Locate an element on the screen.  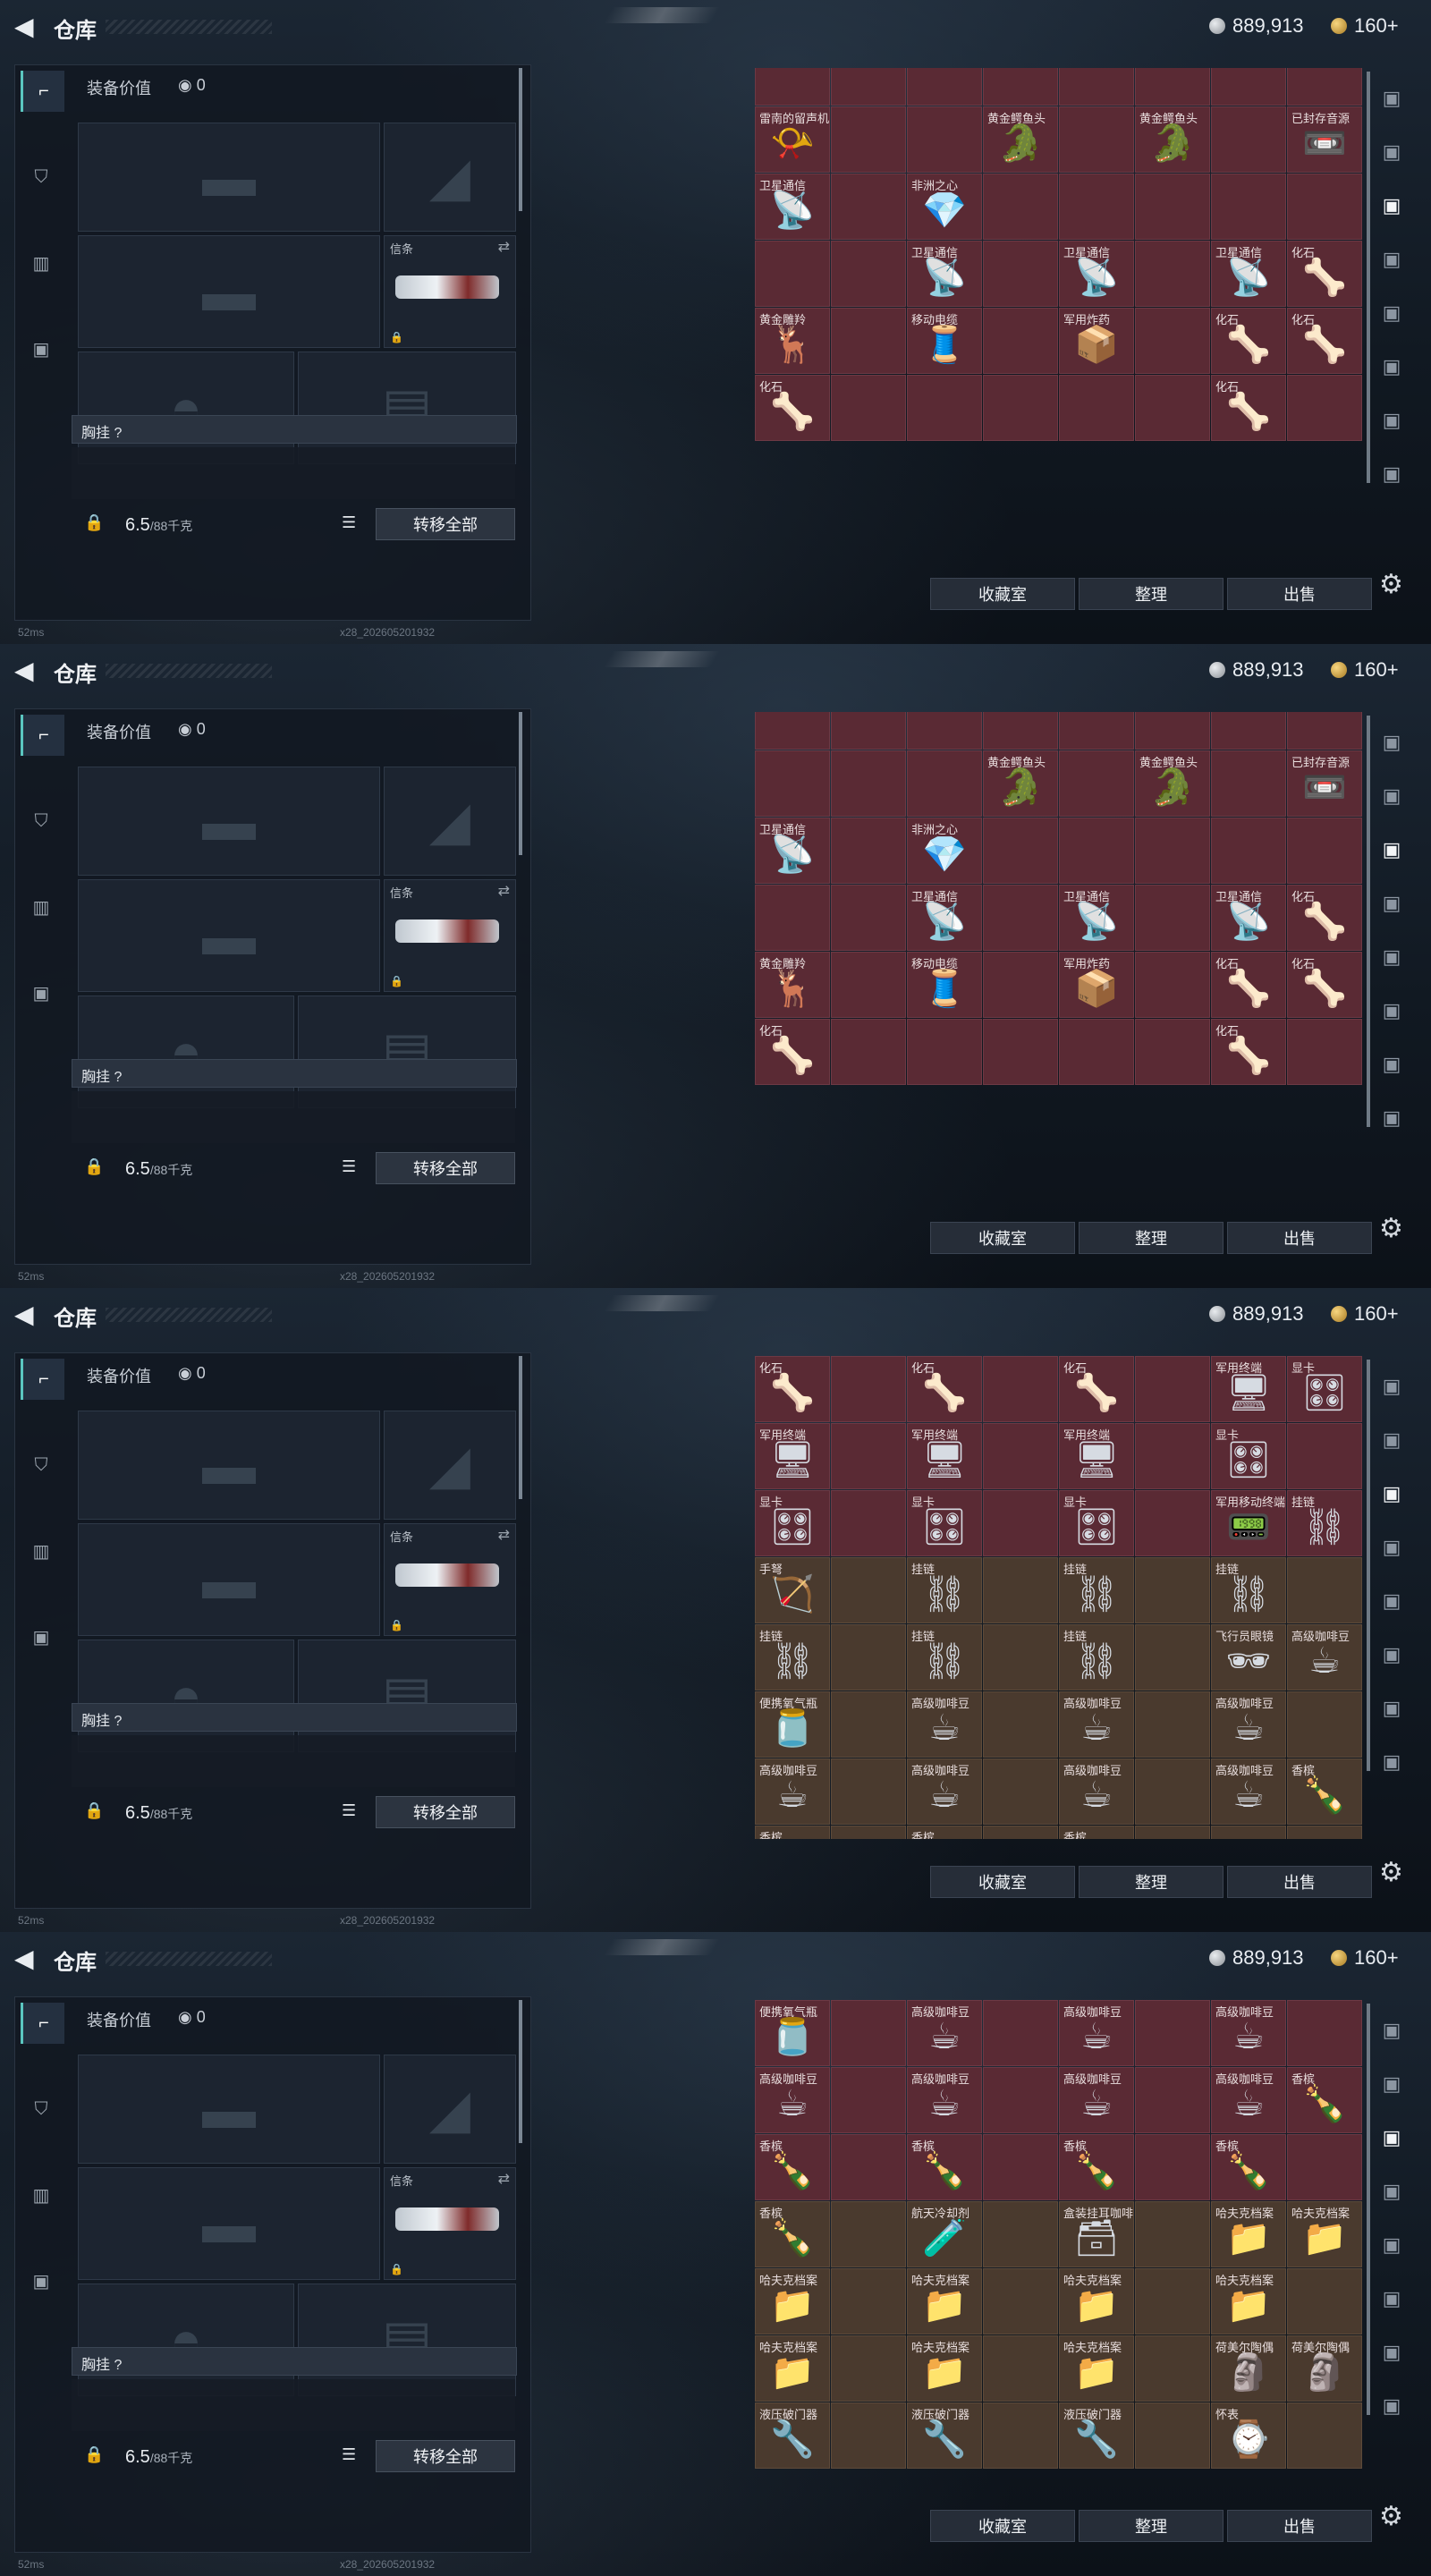
sort-button: 整理 is located at coordinates (1151, 594).